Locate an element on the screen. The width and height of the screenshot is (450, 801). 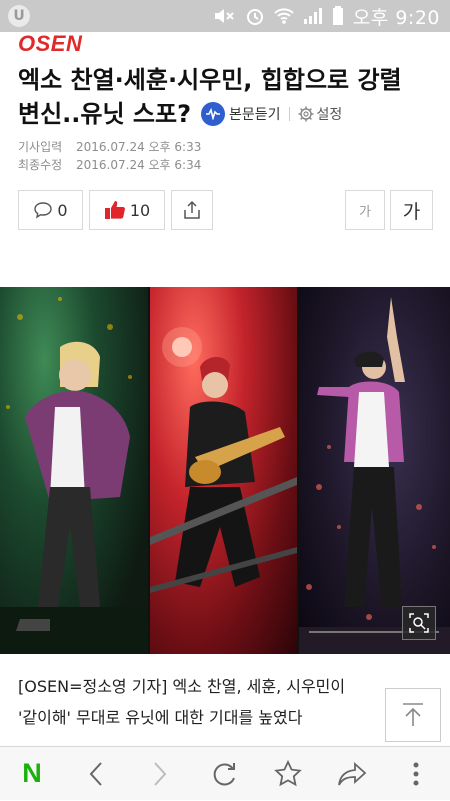
article-actions: 0 10 가 가 is located at coordinates (225, 210).